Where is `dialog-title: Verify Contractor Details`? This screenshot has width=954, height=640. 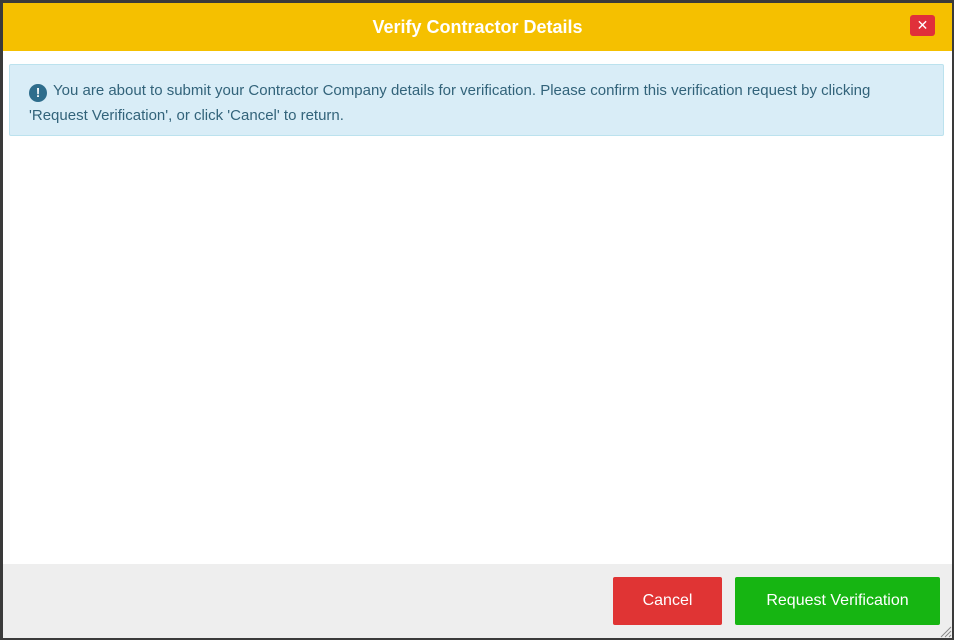
dialog-title: Verify Contractor Details is located at coordinates (477, 27).